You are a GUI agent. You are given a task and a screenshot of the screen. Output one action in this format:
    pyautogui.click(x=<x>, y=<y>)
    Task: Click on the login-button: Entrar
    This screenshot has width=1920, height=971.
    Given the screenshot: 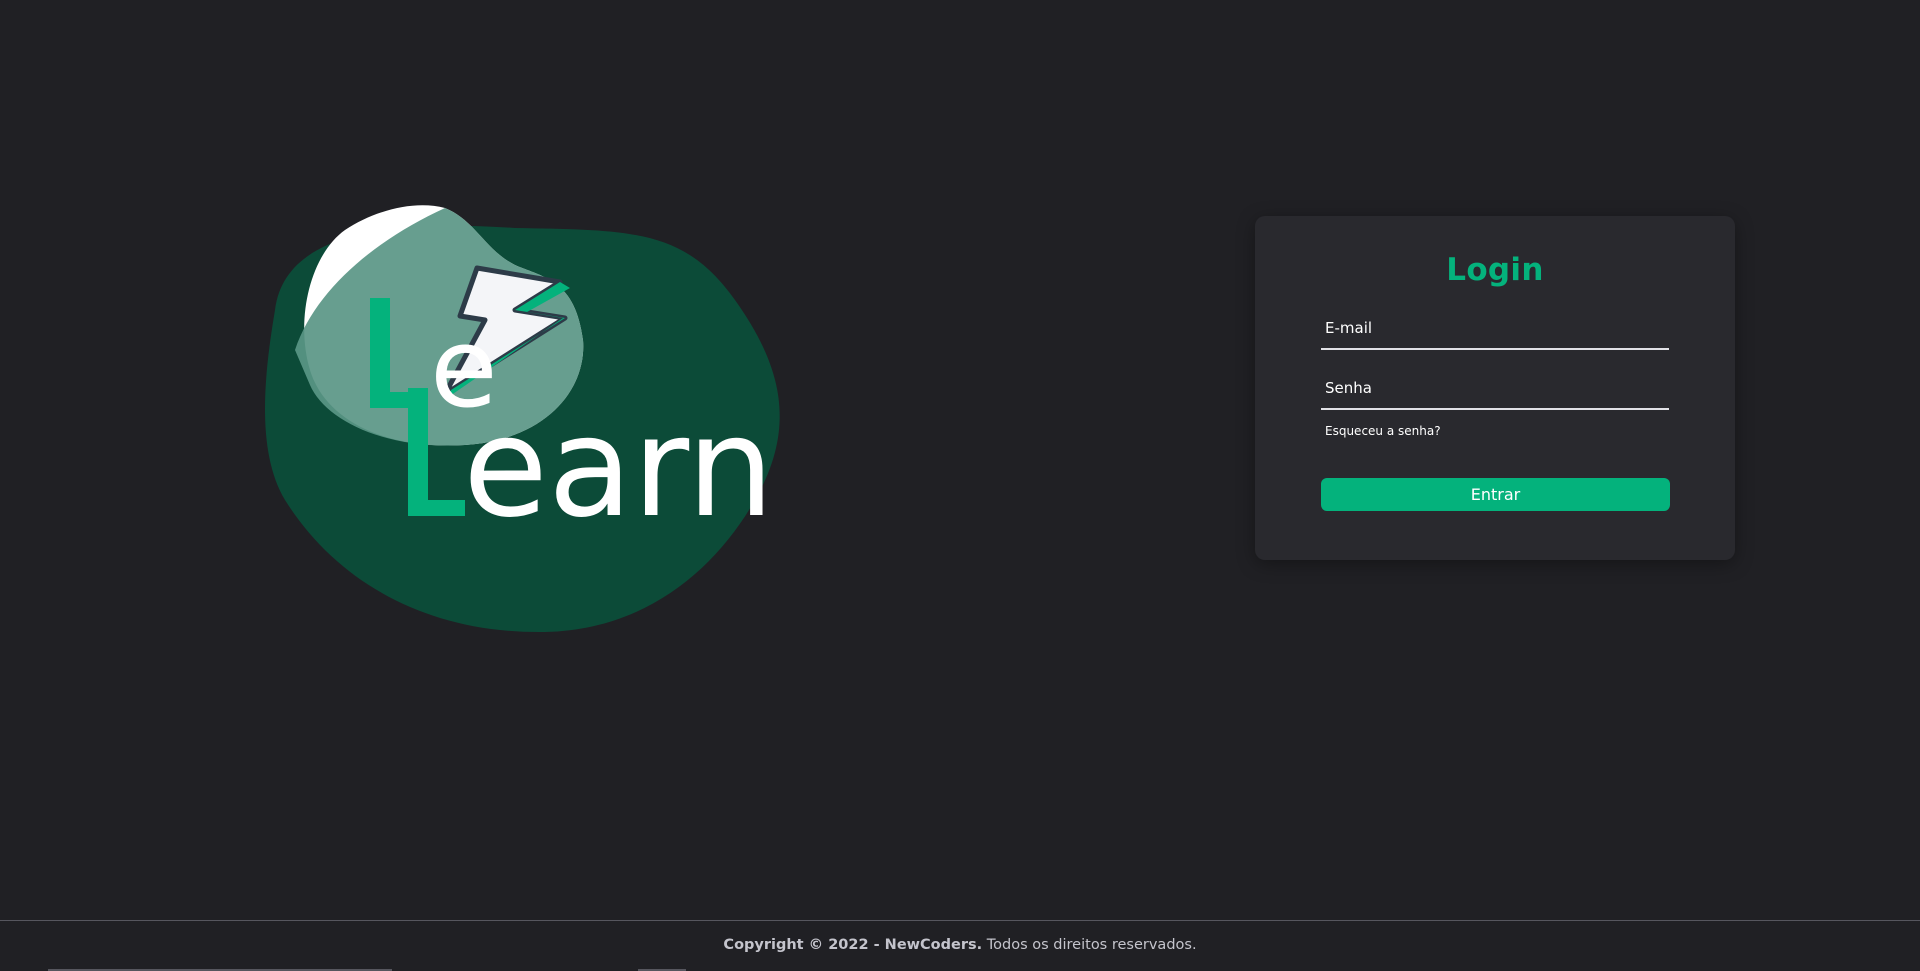 What is the action you would take?
    pyautogui.click(x=1495, y=494)
    